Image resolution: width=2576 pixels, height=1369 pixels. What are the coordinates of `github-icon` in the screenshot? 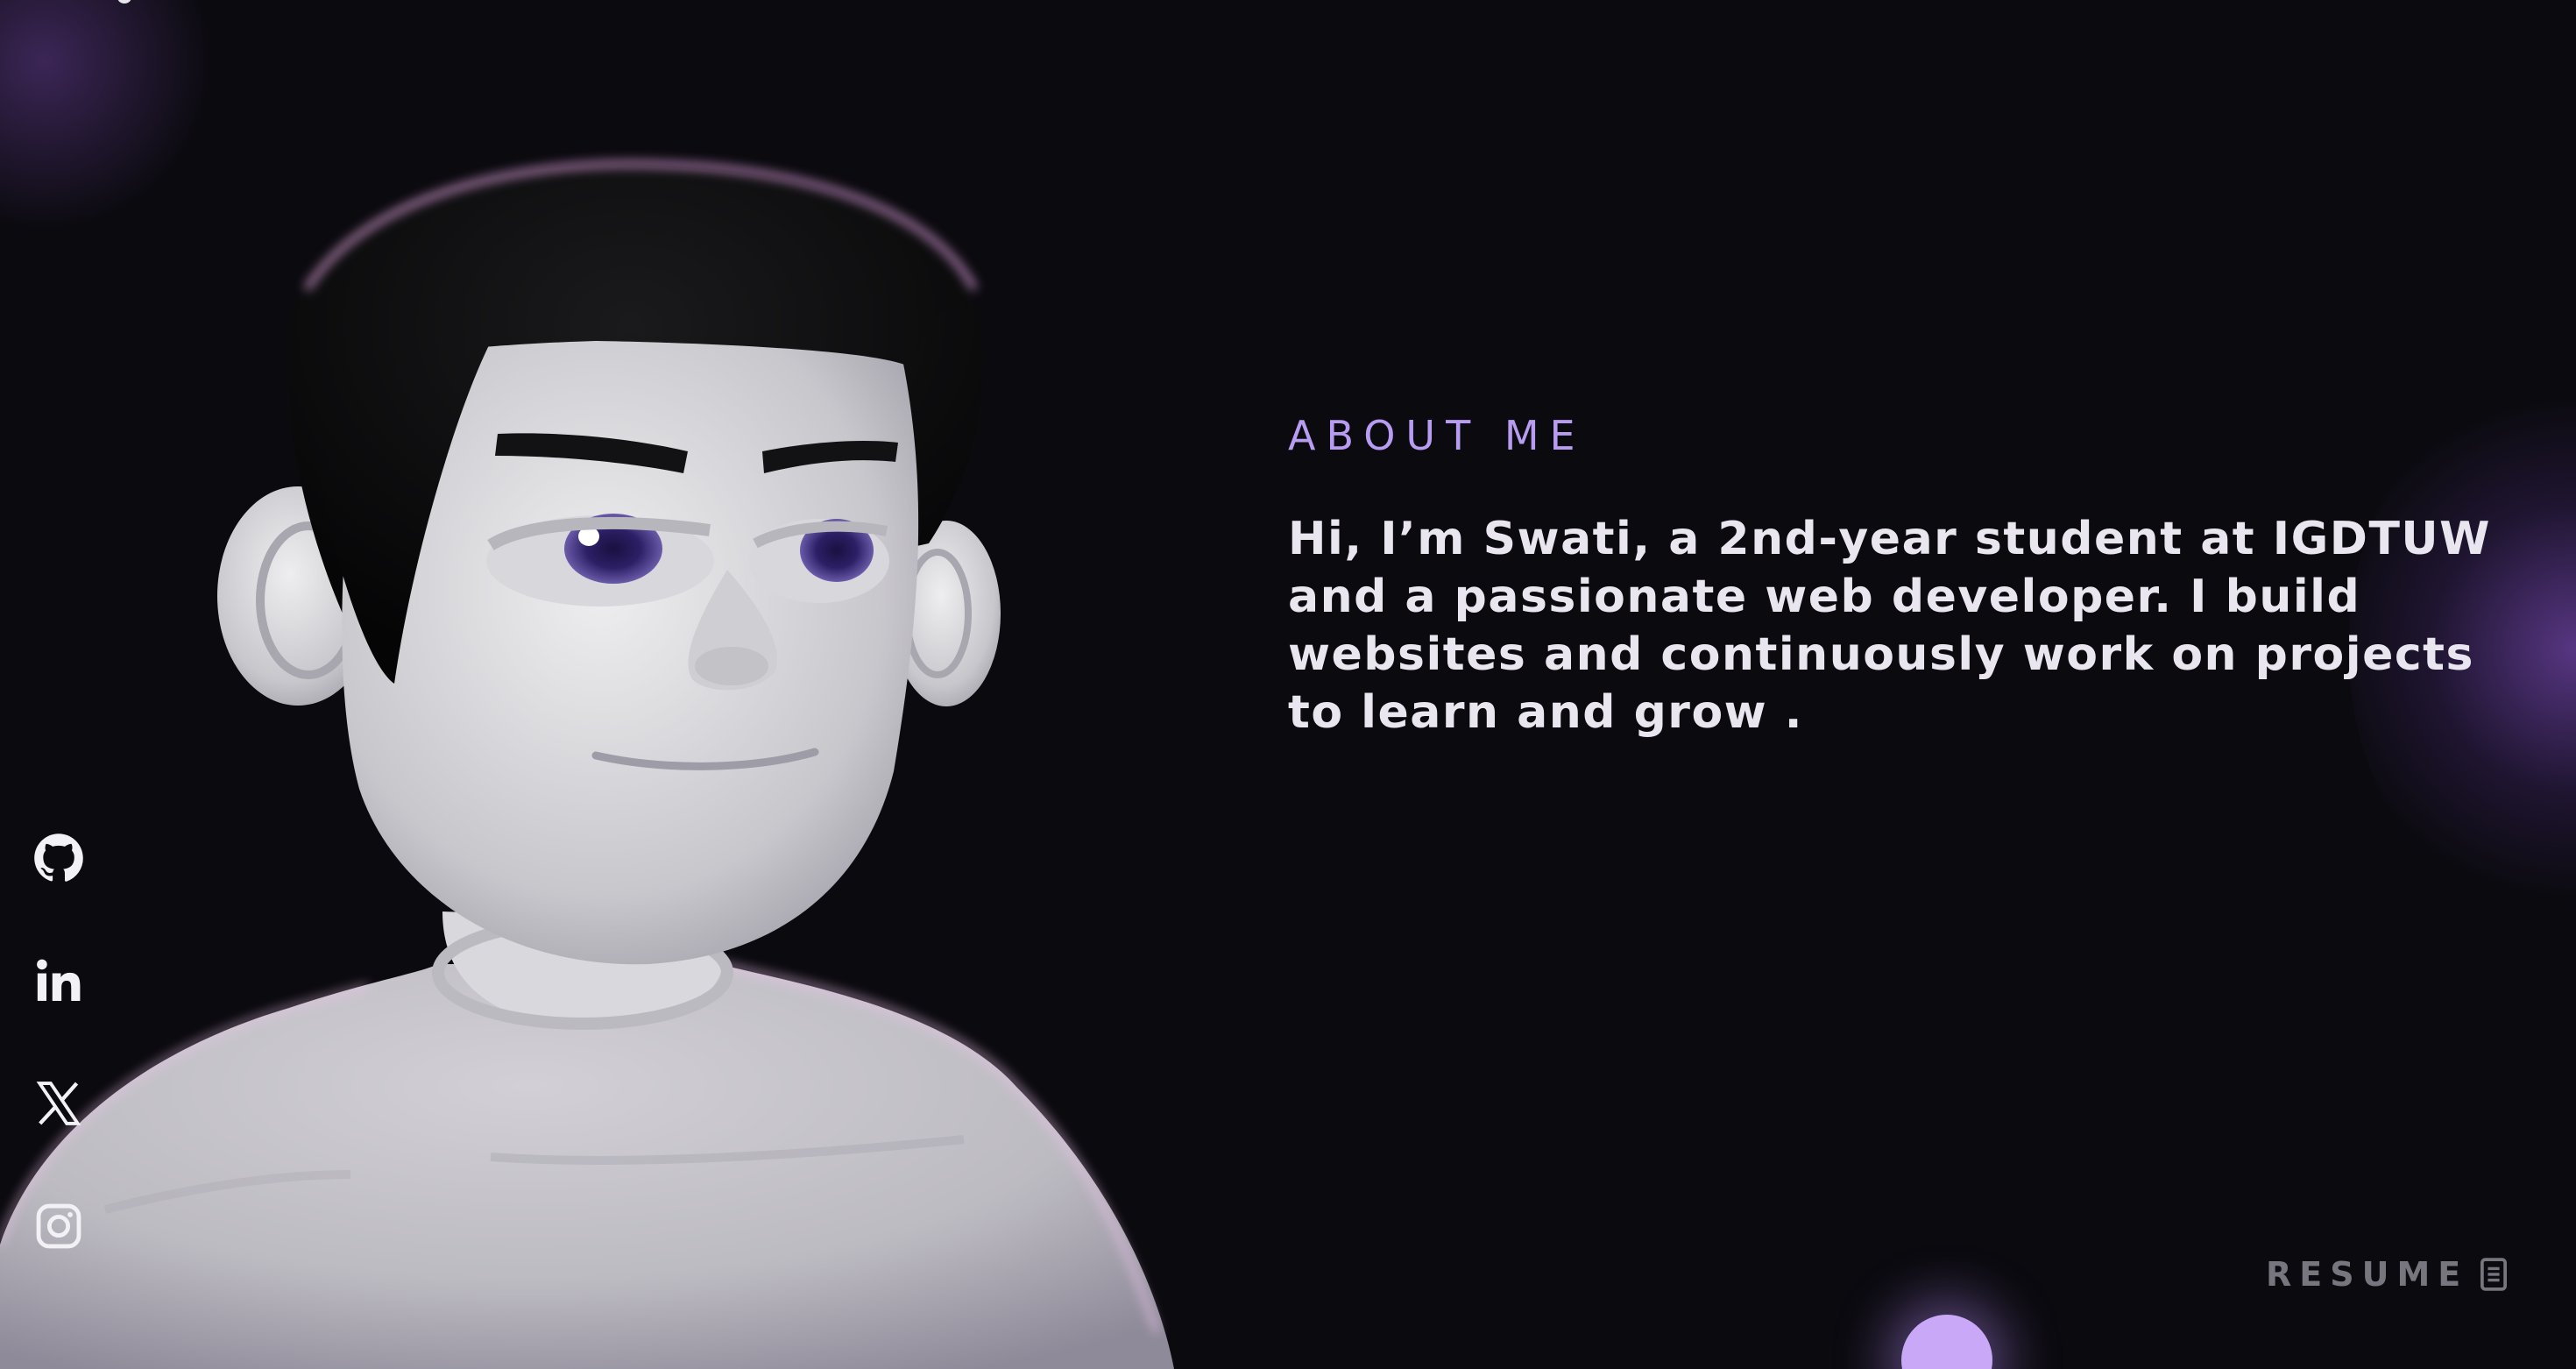 It's located at (58, 857).